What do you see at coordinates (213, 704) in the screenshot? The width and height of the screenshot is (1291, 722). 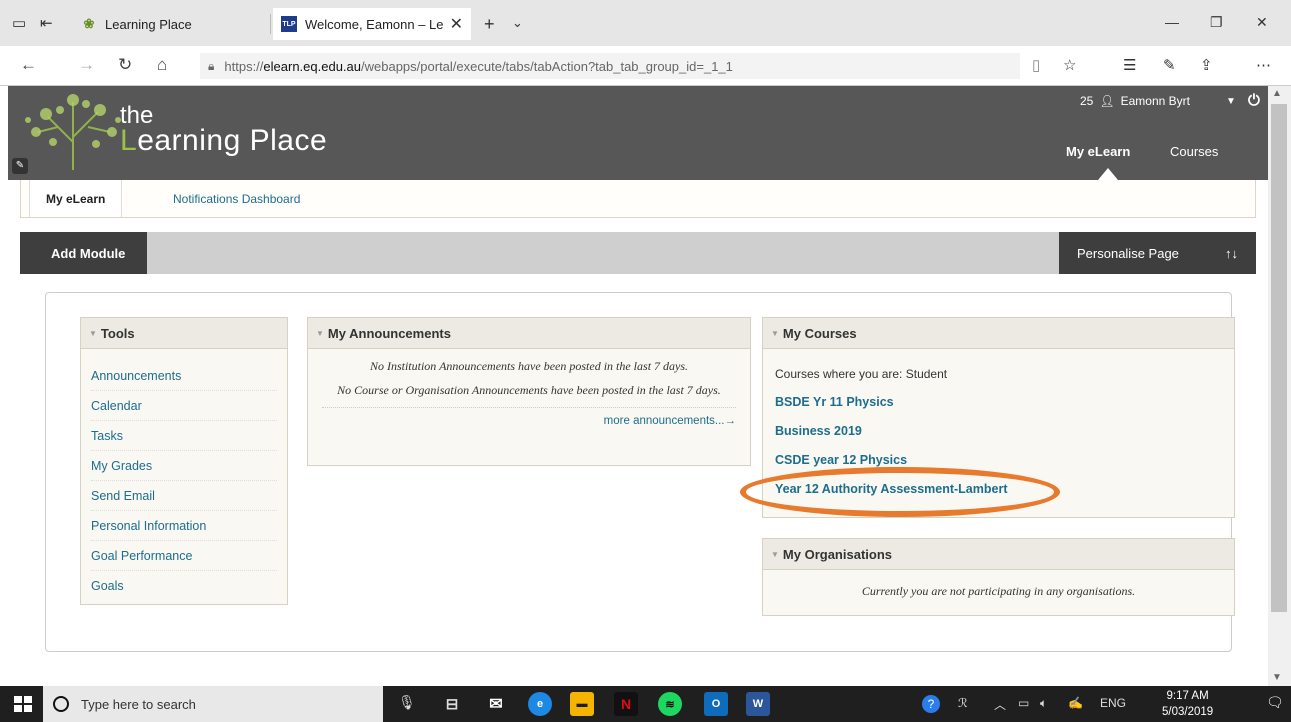 I see `taskbar-search-input: Type here to search` at bounding box center [213, 704].